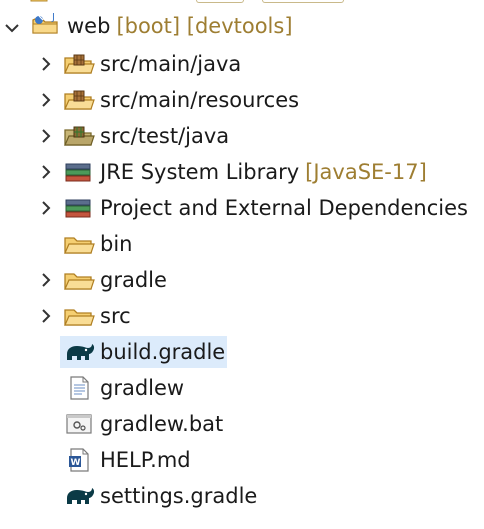 The height and width of the screenshot is (529, 484). I want to click on tree-item-settings-gradle: settings.gradle, so click(242, 496).